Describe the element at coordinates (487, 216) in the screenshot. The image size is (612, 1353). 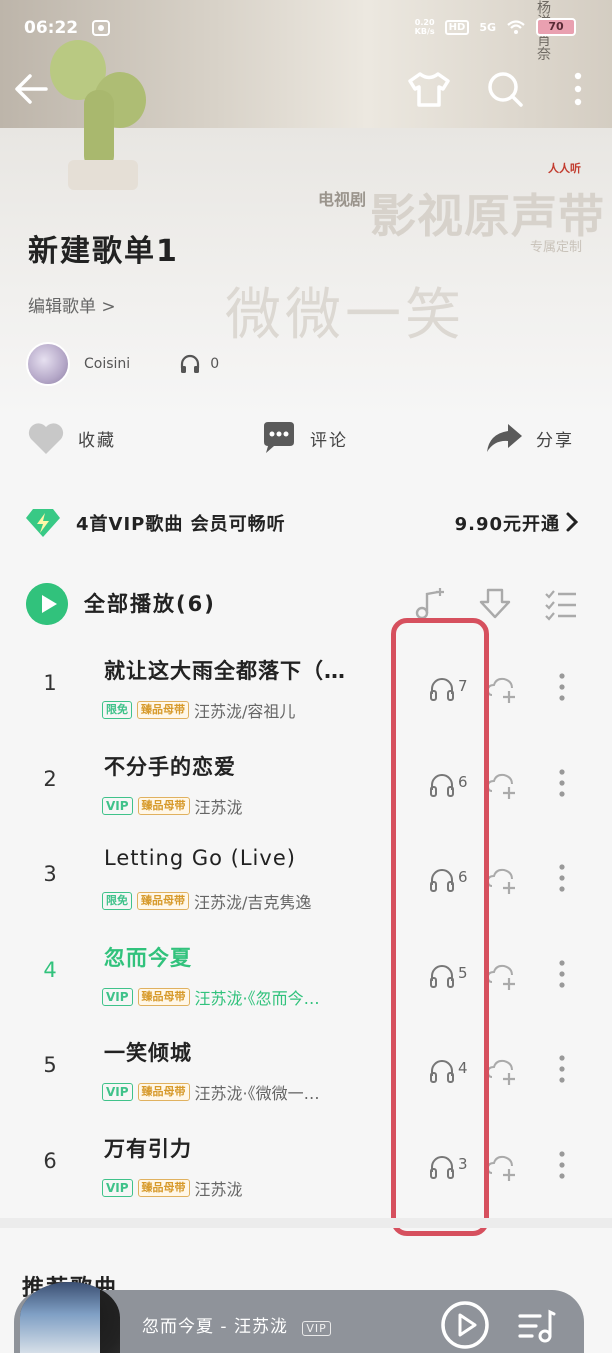
I see `poster-title: 影视原声带` at that location.